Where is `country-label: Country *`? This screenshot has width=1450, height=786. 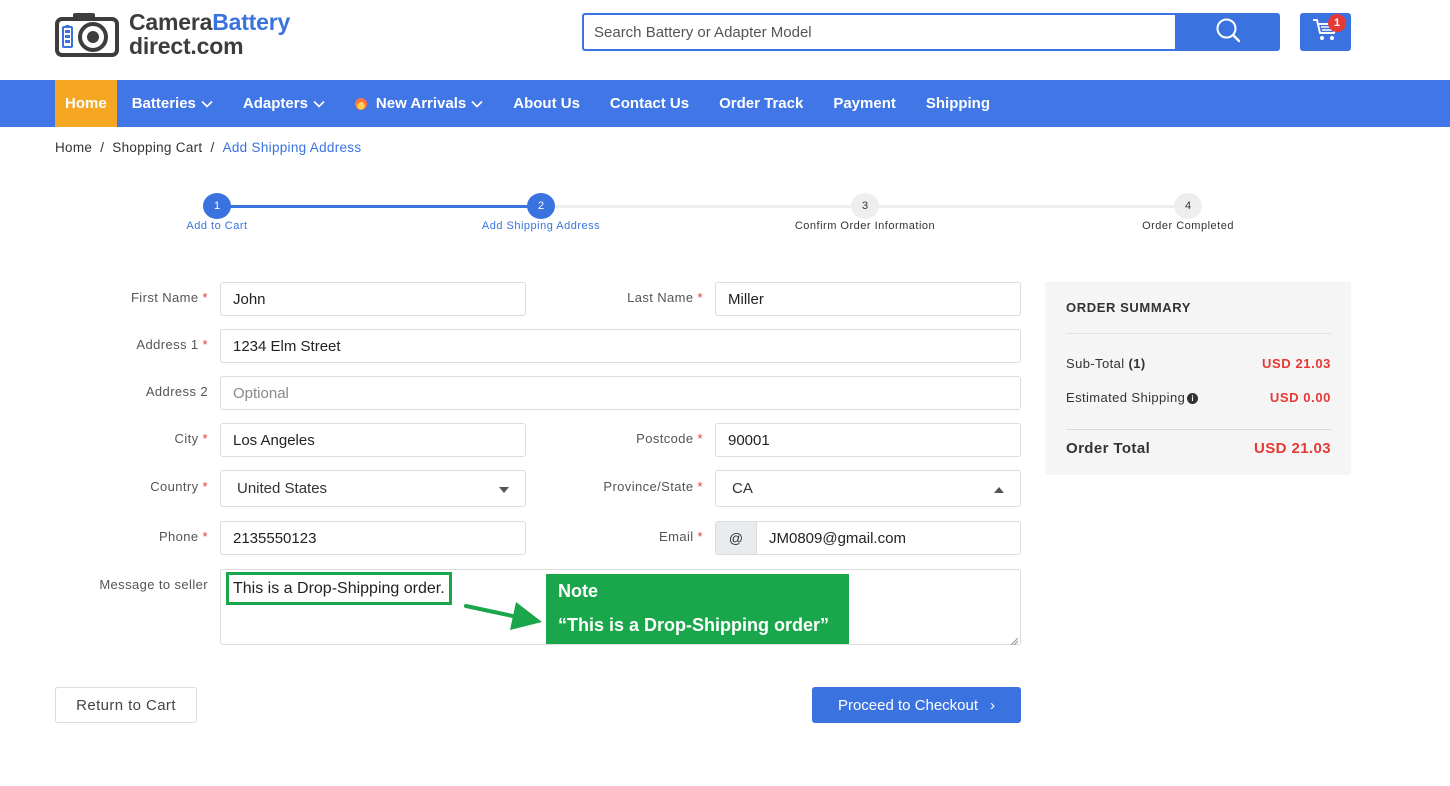 country-label: Country * is located at coordinates (134, 486).